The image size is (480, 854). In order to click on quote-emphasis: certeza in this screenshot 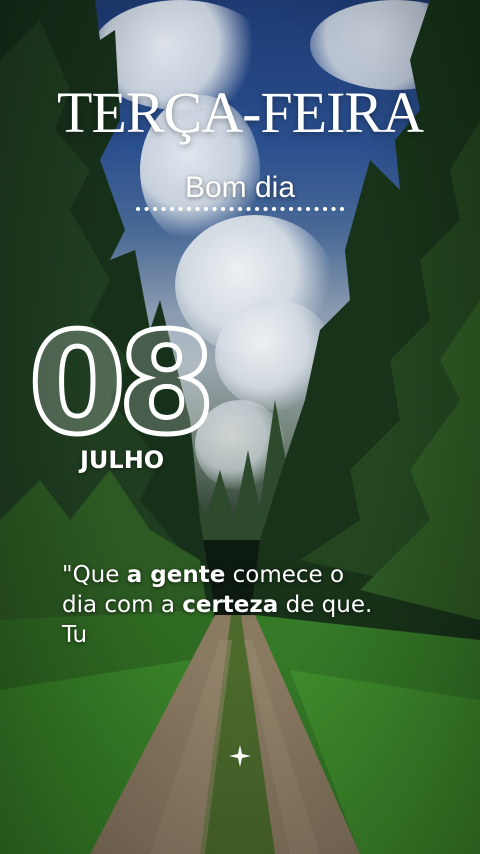, I will do `click(230, 605)`.